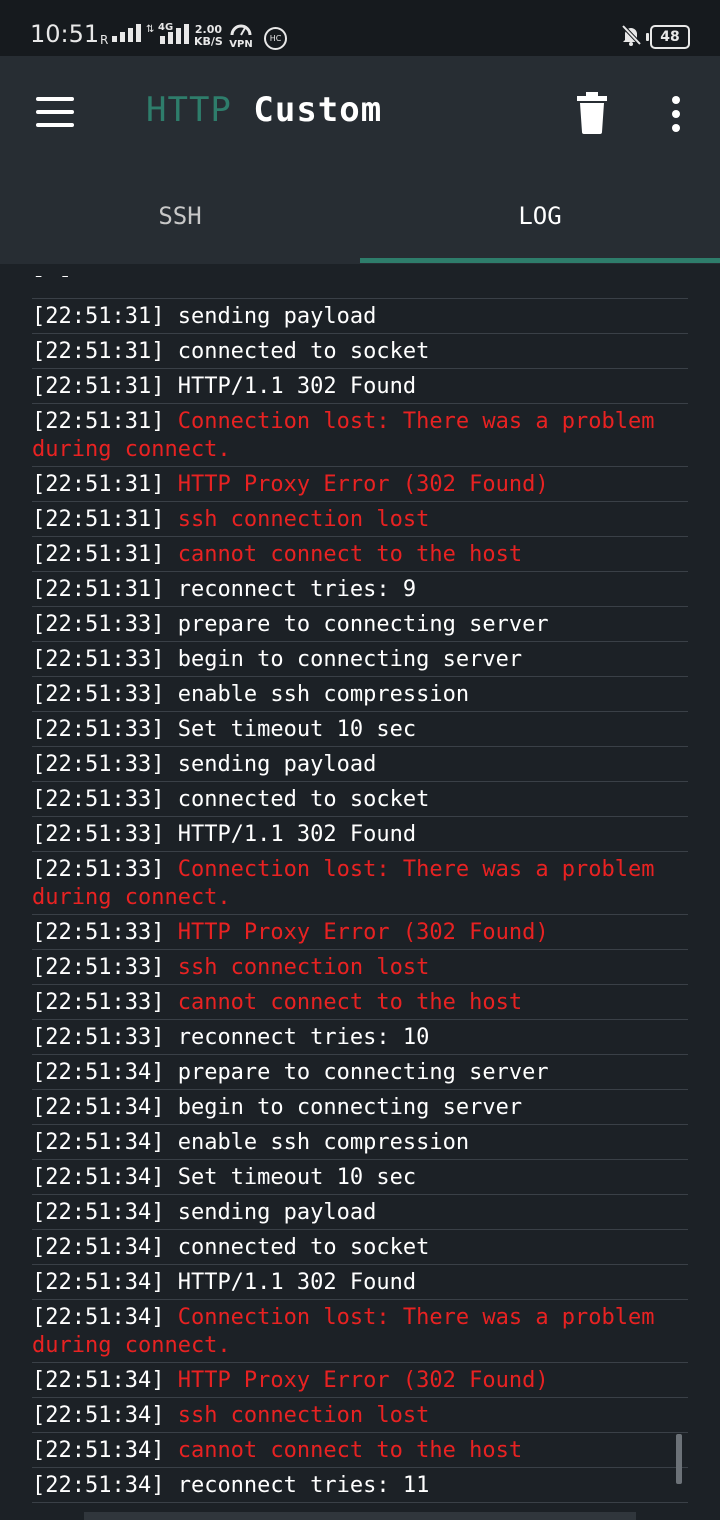 The height and width of the screenshot is (1520, 720). I want to click on log-row: [22:51:33] connected to socket, so click(360, 799).